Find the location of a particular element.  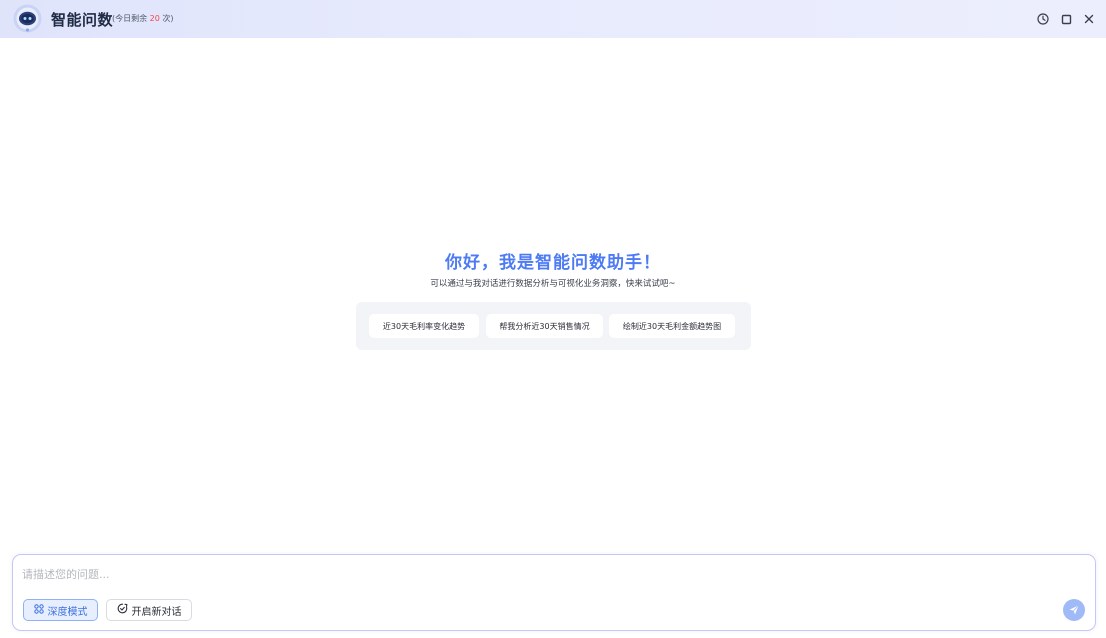

deep-mode-button: 深度模式 is located at coordinates (60, 610).